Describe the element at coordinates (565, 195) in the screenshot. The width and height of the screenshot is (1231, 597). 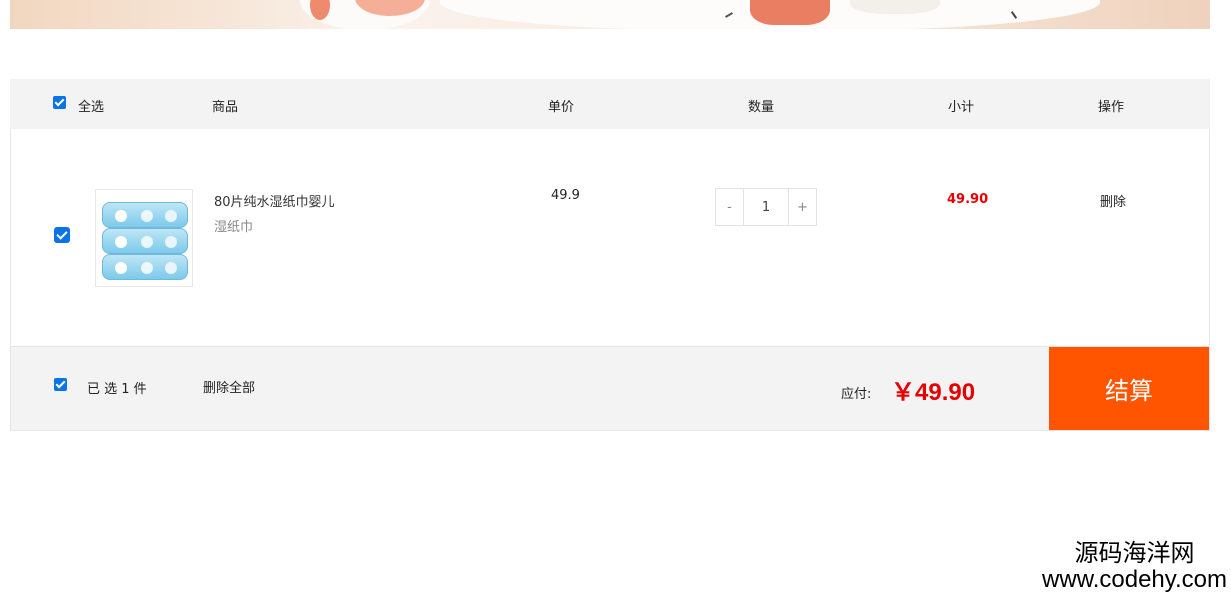
I see `unit-price: 49.9` at that location.